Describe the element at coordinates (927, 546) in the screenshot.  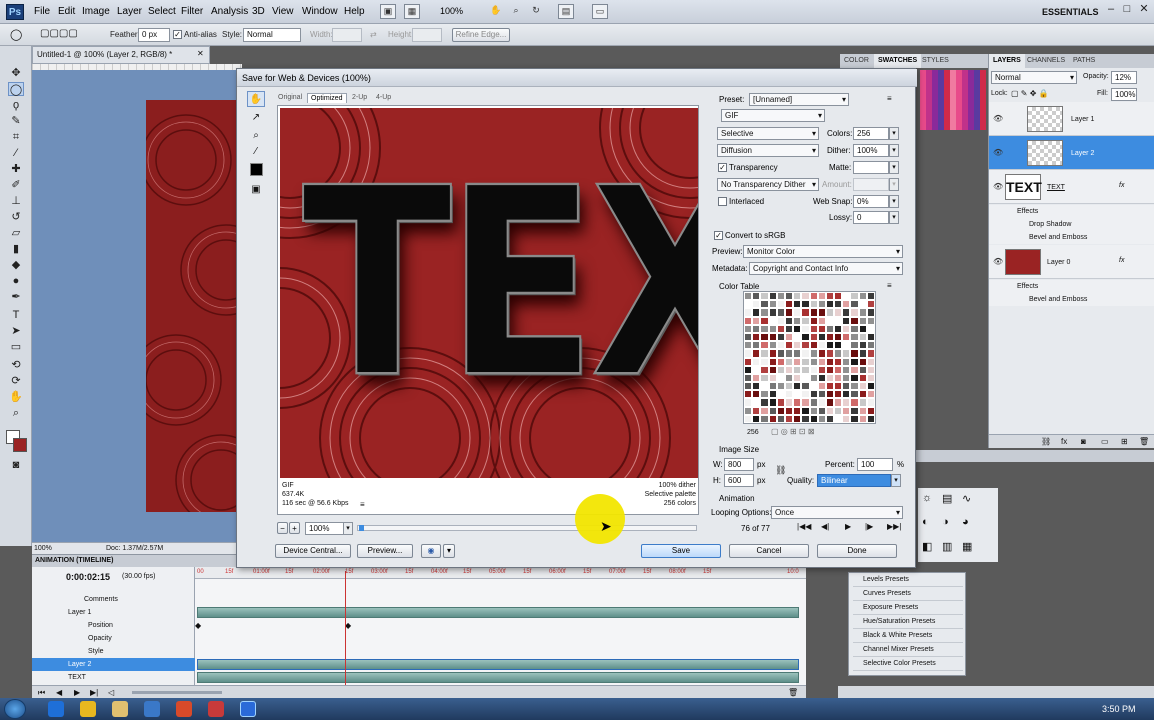
I see `invert-icon: ◧` at that location.